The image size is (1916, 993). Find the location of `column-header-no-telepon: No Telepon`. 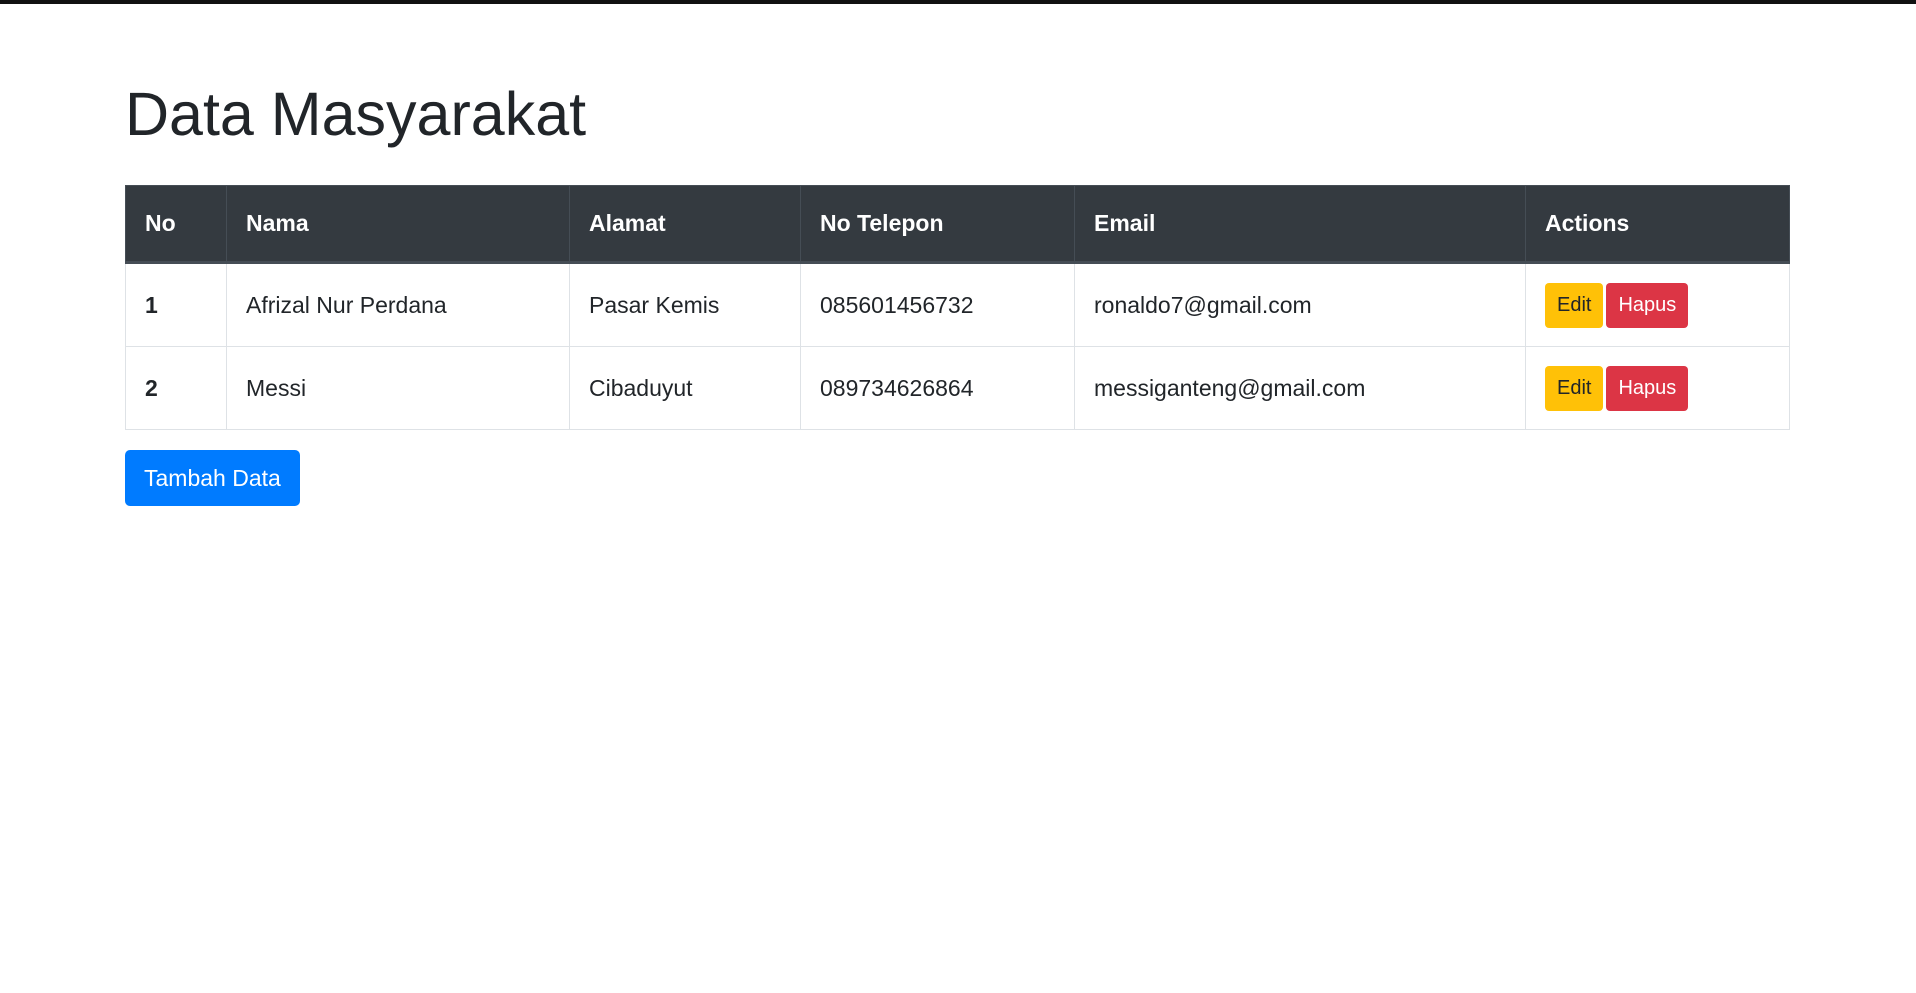

column-header-no-telepon: No Telepon is located at coordinates (937, 224).